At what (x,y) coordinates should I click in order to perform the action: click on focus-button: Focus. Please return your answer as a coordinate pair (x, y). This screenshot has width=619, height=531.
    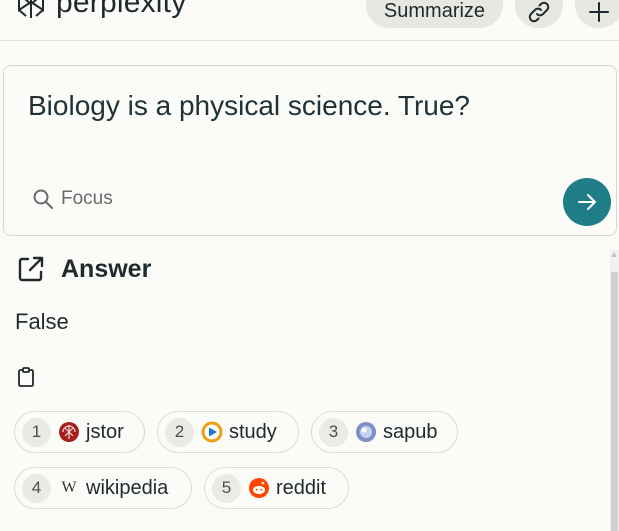
    Looking at the image, I should click on (72, 199).